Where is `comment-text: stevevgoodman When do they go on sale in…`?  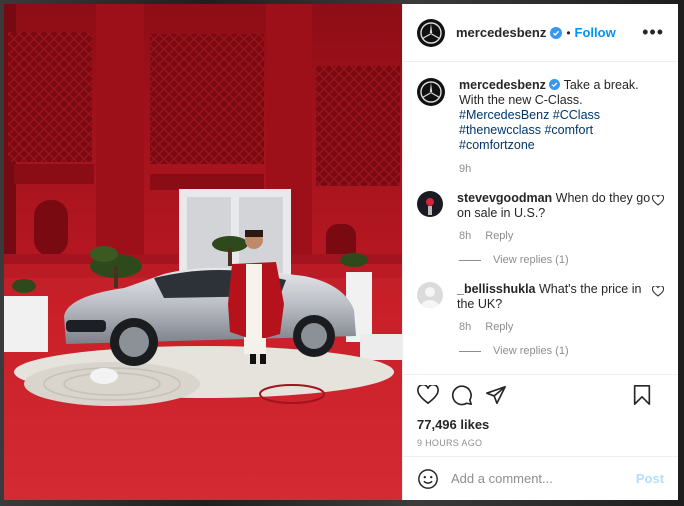
comment-text: stevevgoodman When do they go on sale in… is located at coordinates (554, 206).